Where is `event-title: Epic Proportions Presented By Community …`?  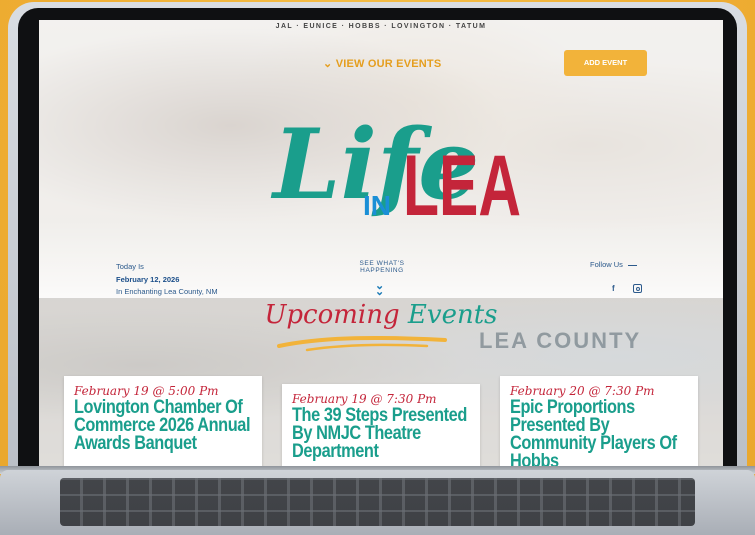
event-title: Epic Proportions Presented By Community … is located at coordinates (604, 432).